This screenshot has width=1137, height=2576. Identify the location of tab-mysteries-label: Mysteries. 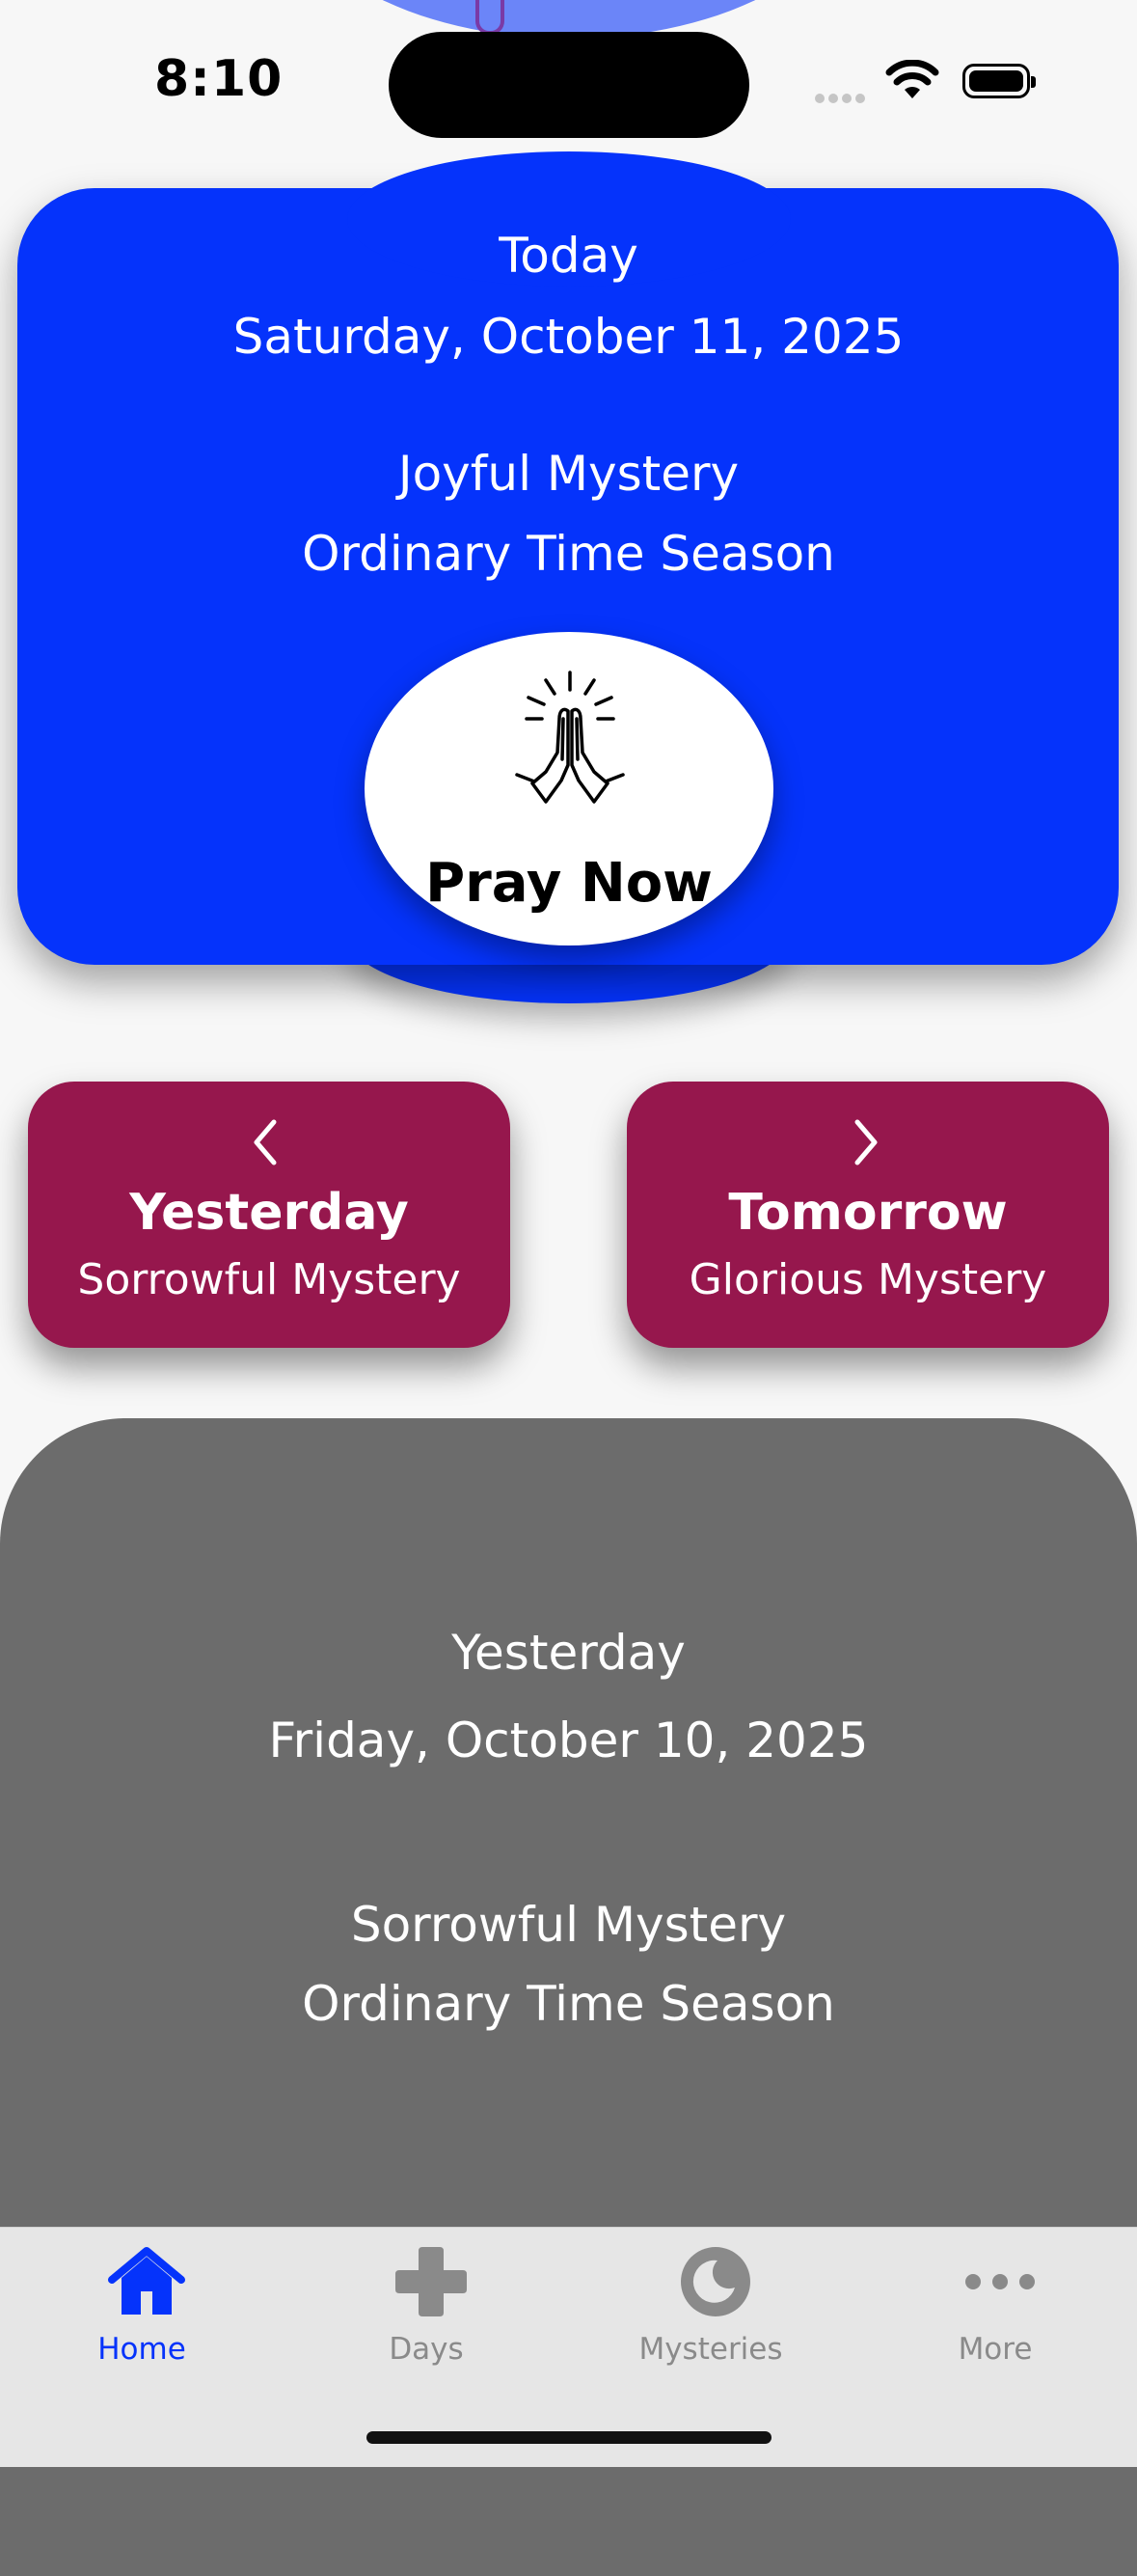
(711, 2350).